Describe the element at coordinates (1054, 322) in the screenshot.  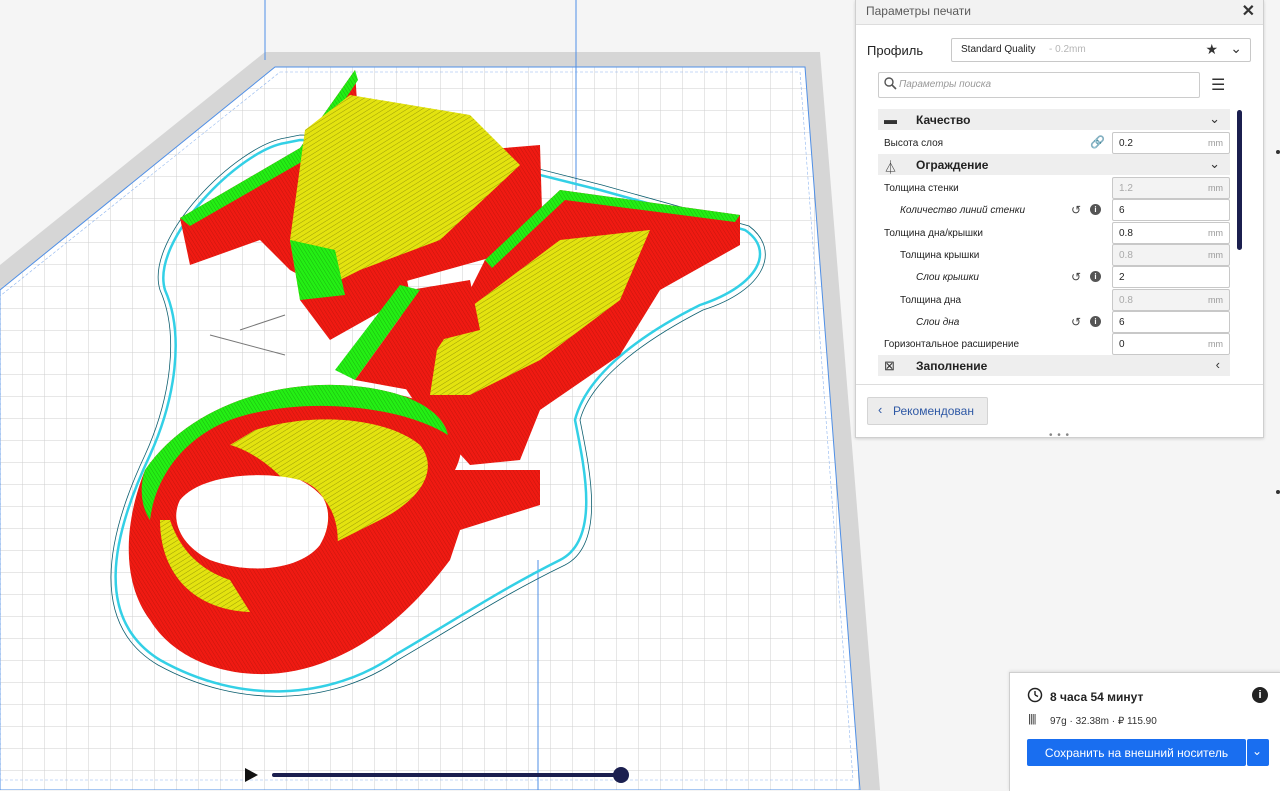
I see `setting-bottom-layers: Слои дна ↺ i 6` at that location.